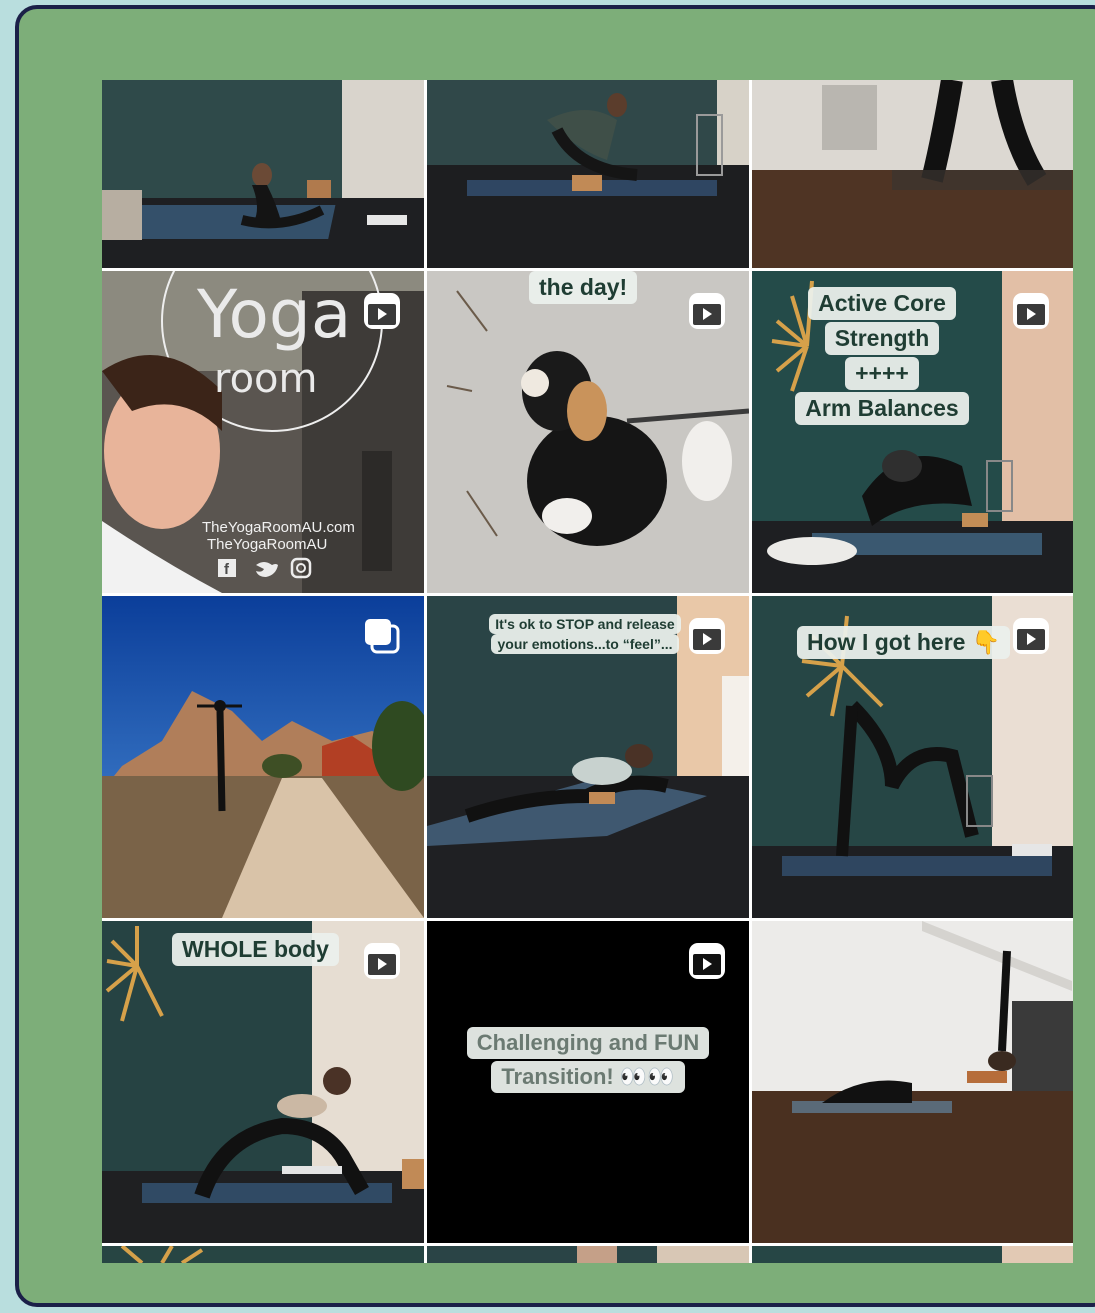  Describe the element at coordinates (904, 642) in the screenshot. I see `reel-caption: How I got here 👇` at that location.